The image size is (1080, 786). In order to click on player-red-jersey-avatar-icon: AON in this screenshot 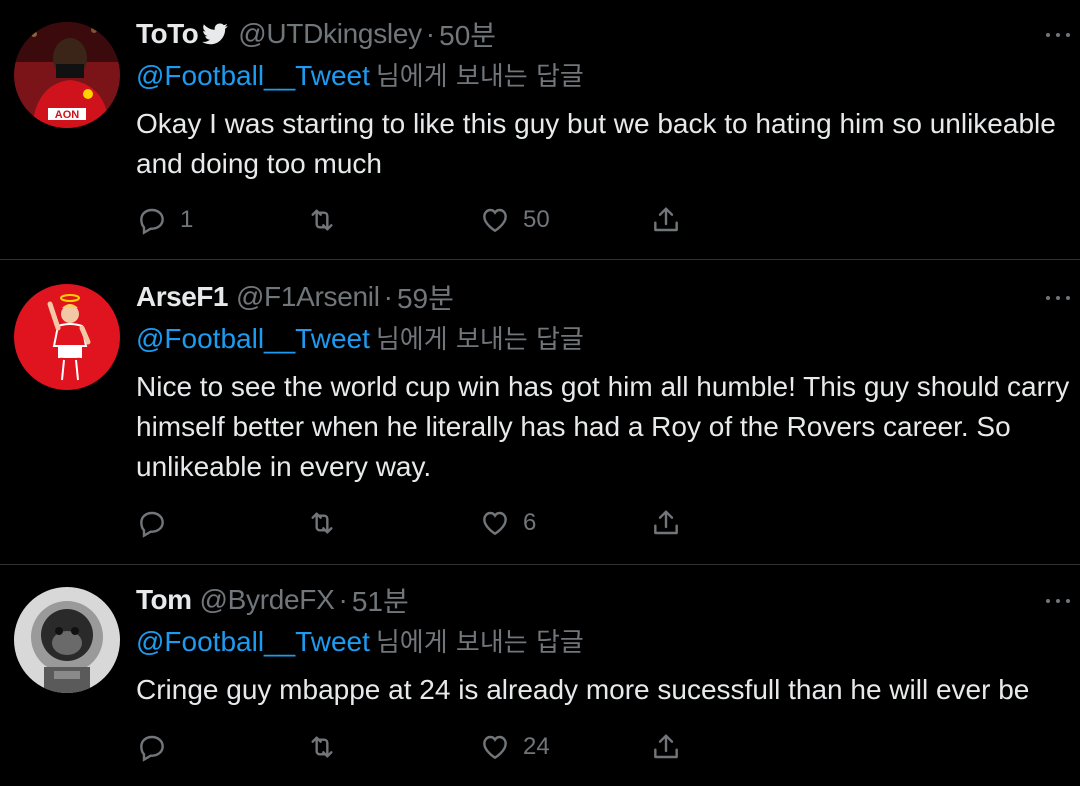, I will do `click(67, 75)`.